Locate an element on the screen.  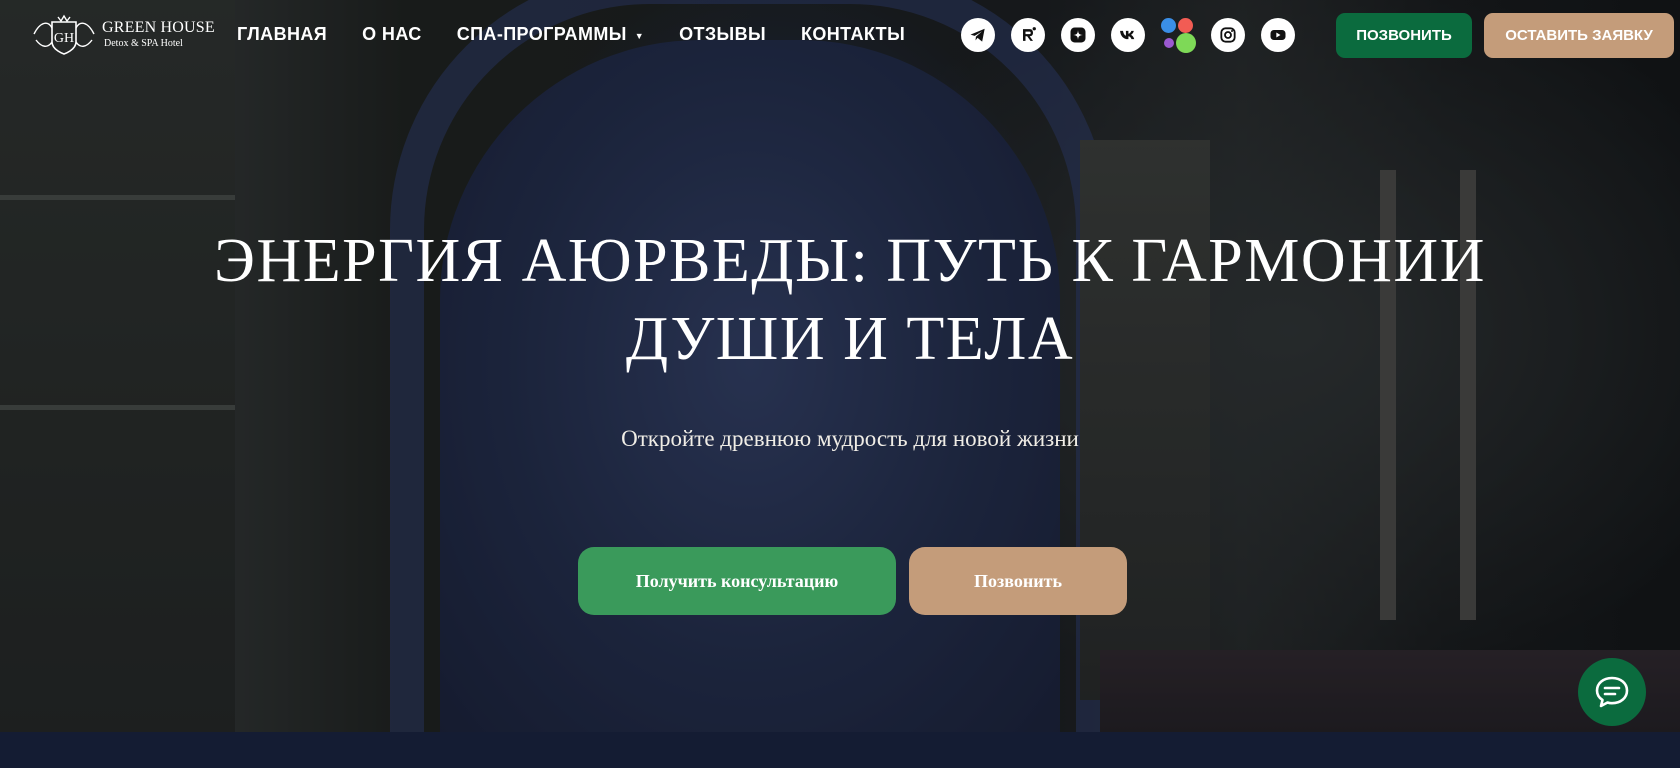
vk-services-icon is located at coordinates (1178, 35).